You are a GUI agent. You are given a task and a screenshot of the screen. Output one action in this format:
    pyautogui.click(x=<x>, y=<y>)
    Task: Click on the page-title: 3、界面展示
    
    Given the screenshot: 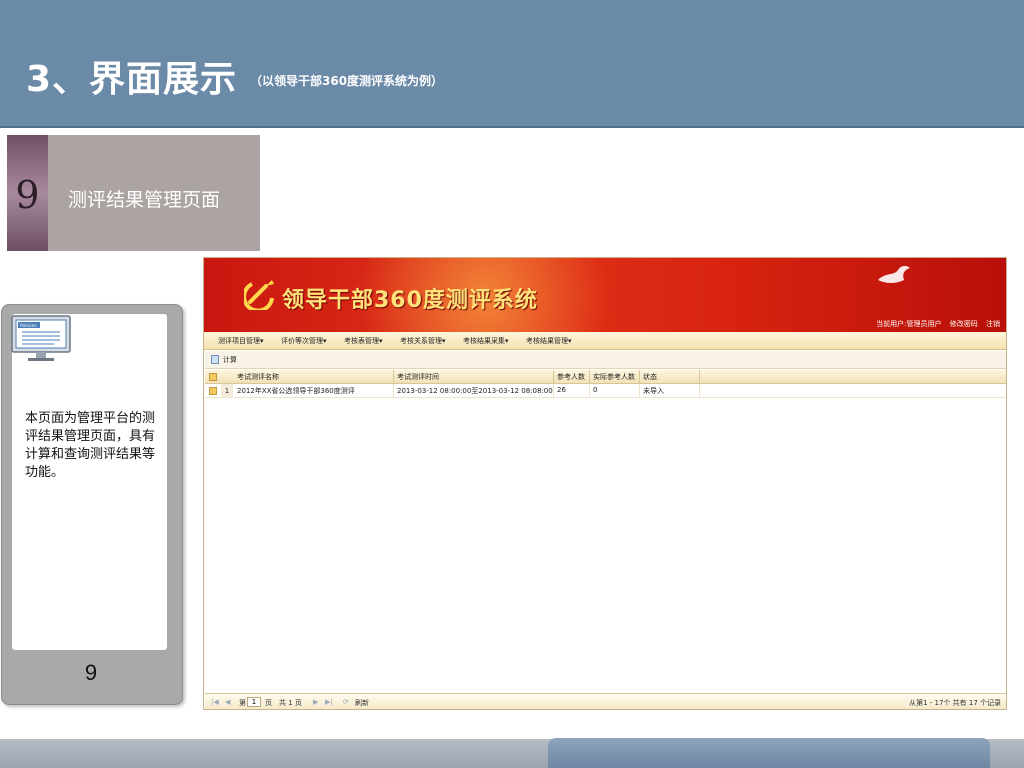 What is the action you would take?
    pyautogui.click(x=132, y=79)
    